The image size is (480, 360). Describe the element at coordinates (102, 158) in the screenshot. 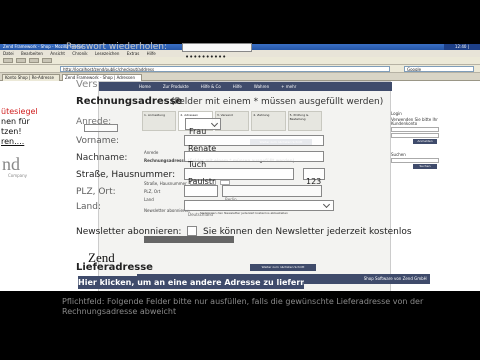

I see `nachname-label: Nachname:` at that location.